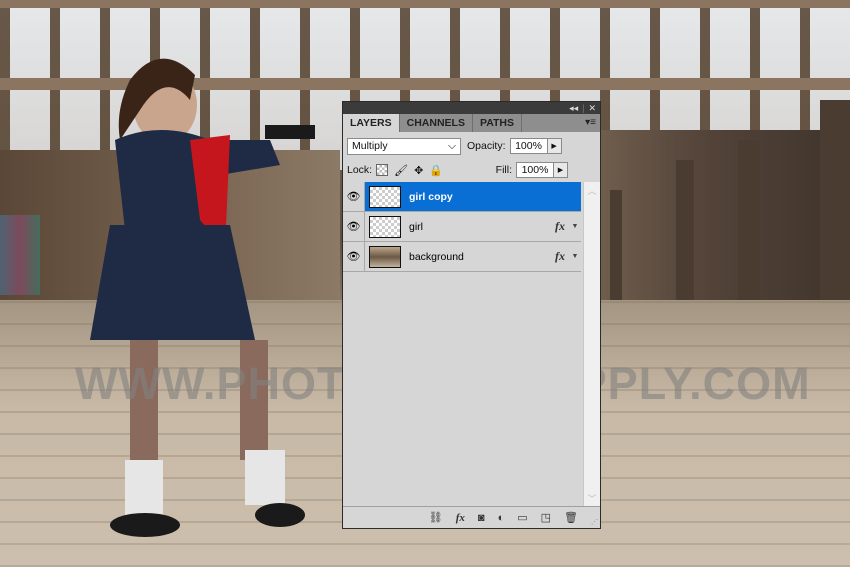 Image resolution: width=850 pixels, height=567 pixels. Describe the element at coordinates (418, 170) in the screenshot. I see `lock-position-move-icon: ✥` at that location.